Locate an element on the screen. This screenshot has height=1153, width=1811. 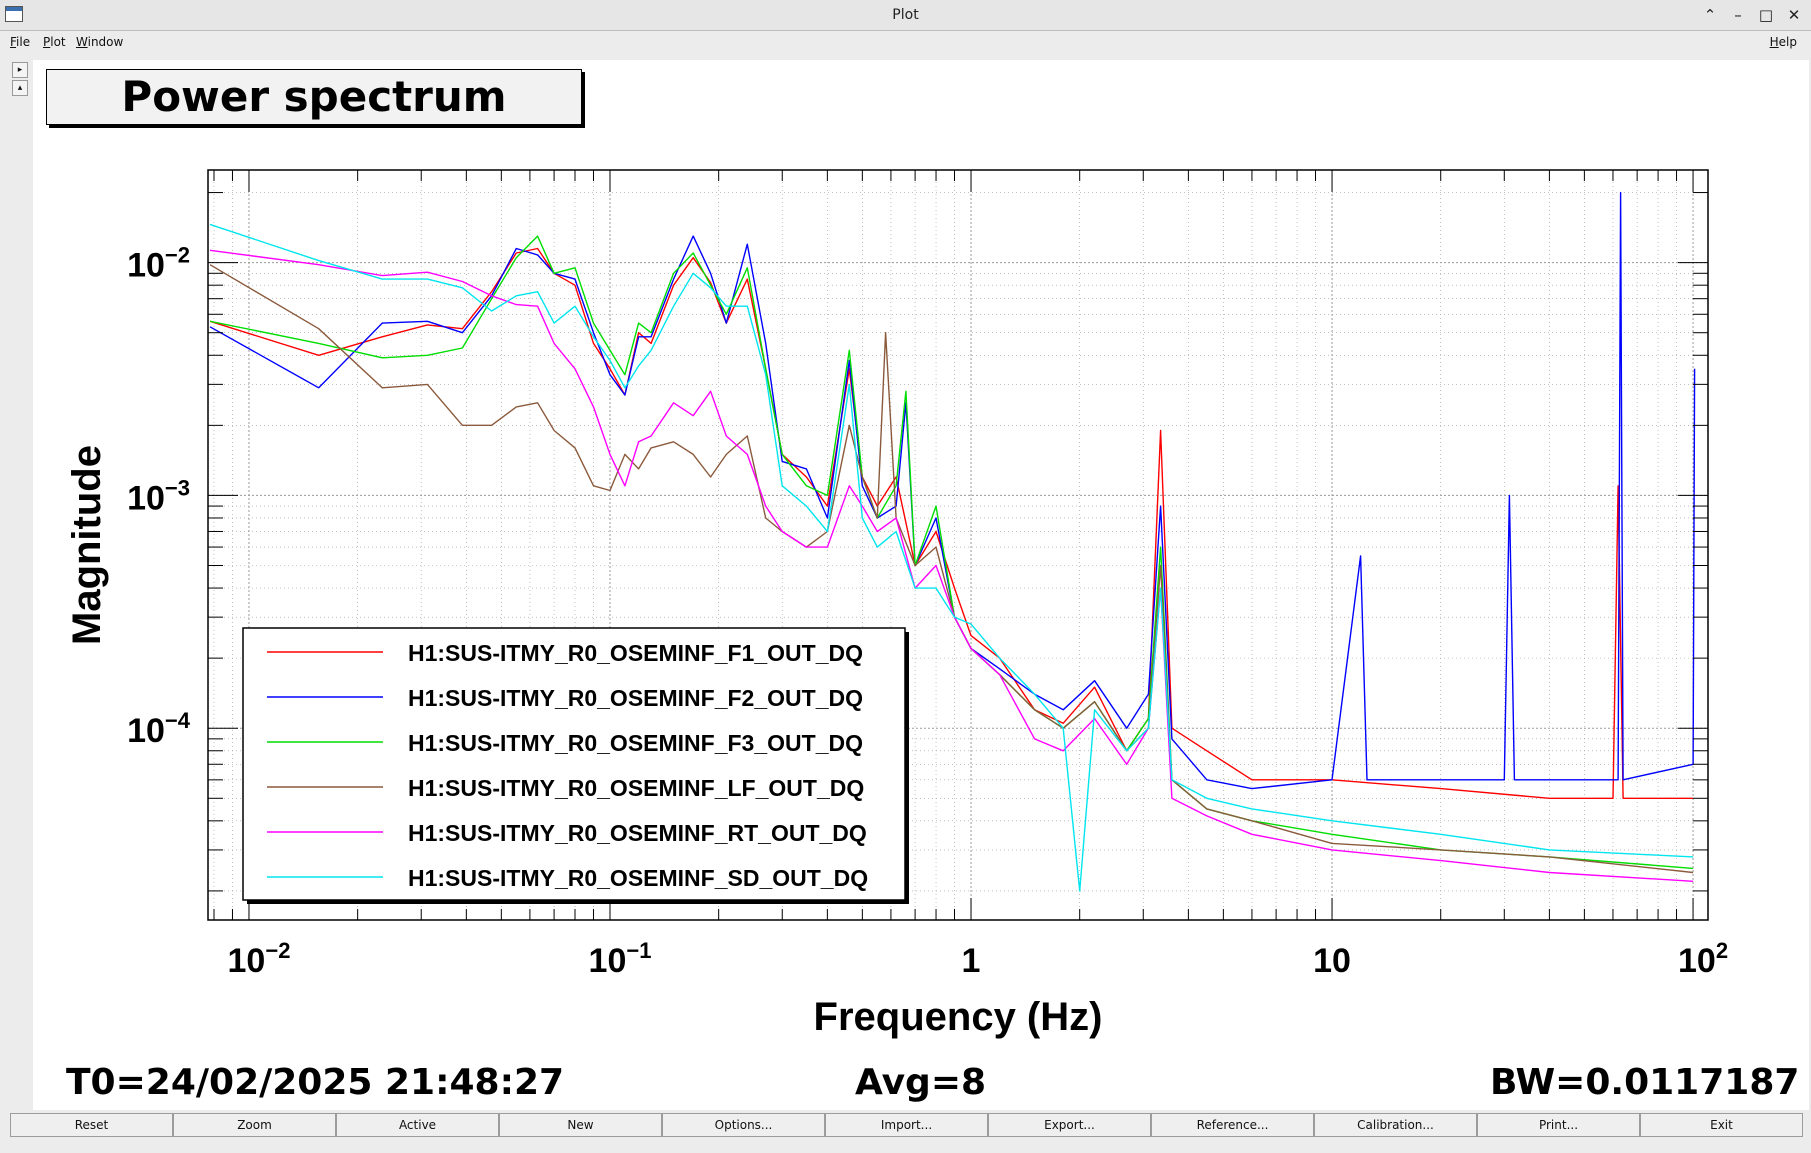
y-tick-label: 10−3 is located at coordinates (158, 496).